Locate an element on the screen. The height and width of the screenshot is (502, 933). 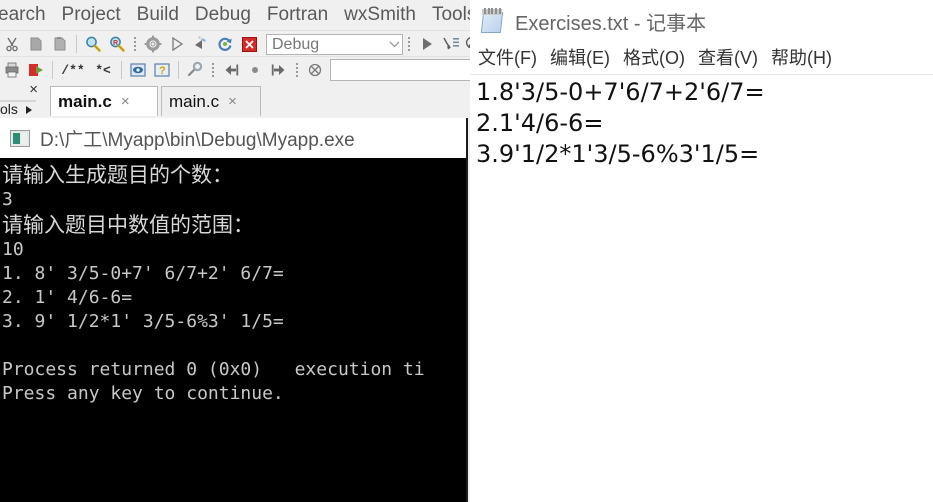
menu-item-search: earch is located at coordinates (27, 15).